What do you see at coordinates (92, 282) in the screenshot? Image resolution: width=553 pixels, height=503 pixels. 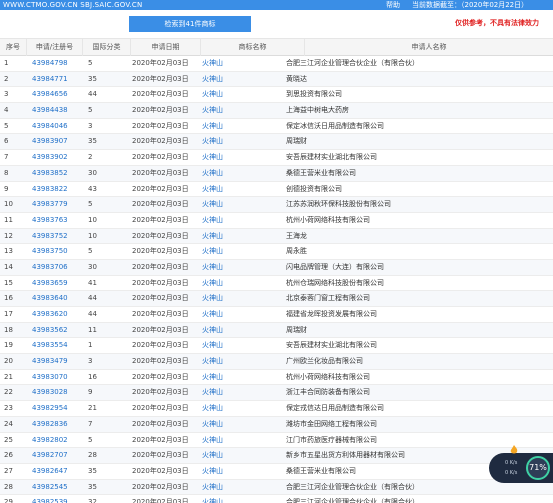 I see `international-class: 41` at bounding box center [92, 282].